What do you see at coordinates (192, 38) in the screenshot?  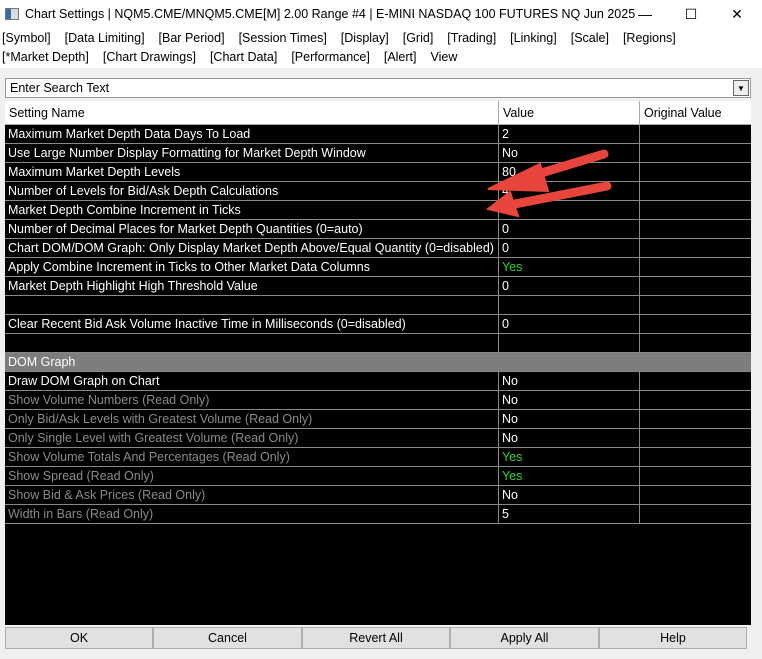 I see `tab-bar-period: [Bar Period]` at bounding box center [192, 38].